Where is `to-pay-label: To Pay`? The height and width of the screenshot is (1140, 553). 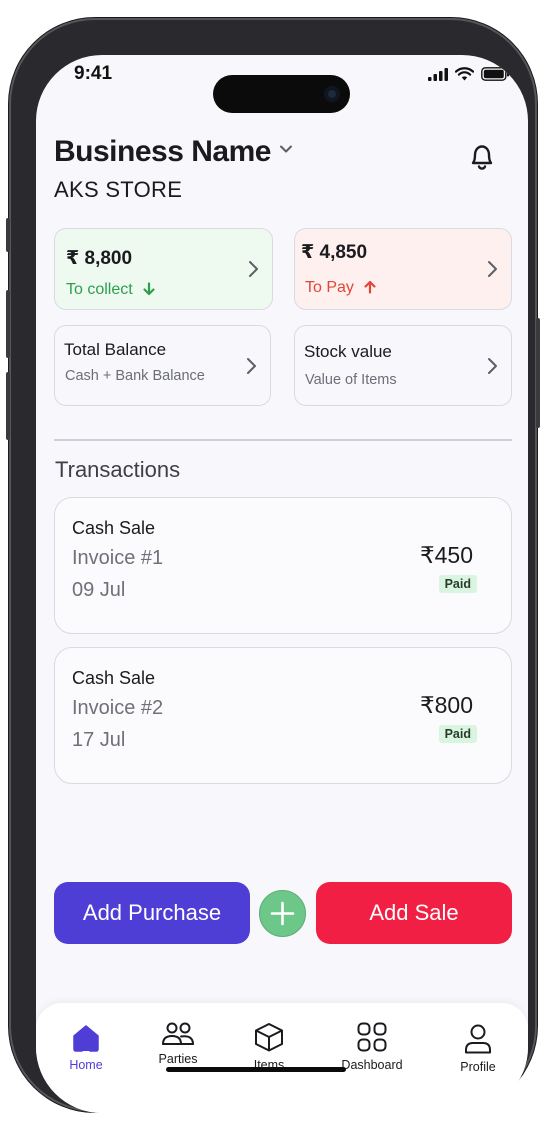 to-pay-label: To Pay is located at coordinates (341, 288).